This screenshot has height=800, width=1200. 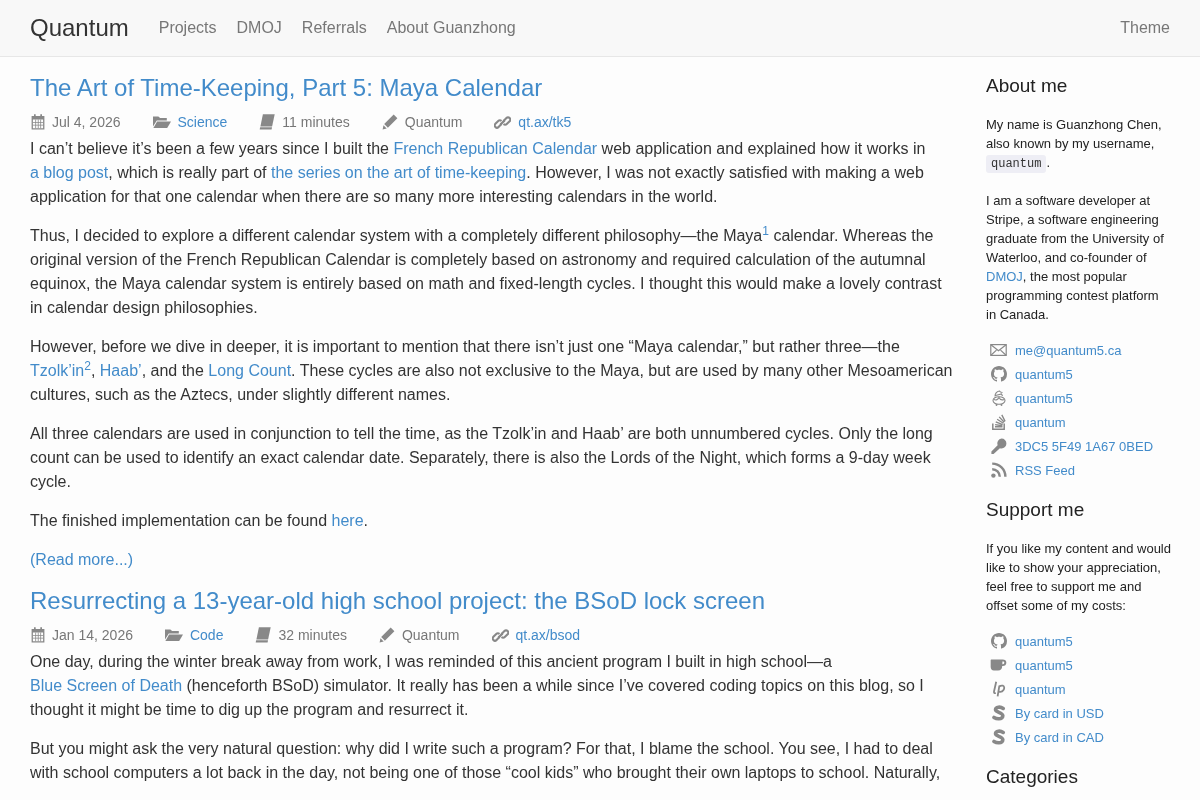 I want to click on sidebar-paragraph: If you like my content and would like to show your appreciation, feel free to support me and offset some of my costs:, so click(x=1079, y=577).